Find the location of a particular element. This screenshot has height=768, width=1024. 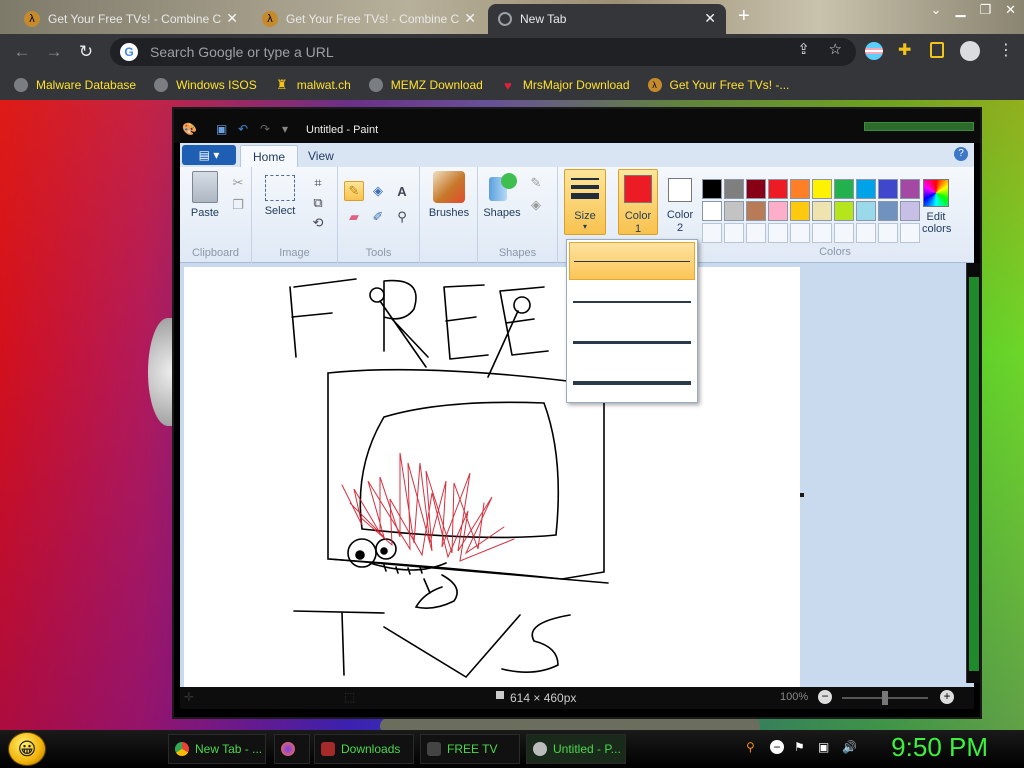

minus-circle-icon: − is located at coordinates (777, 747).